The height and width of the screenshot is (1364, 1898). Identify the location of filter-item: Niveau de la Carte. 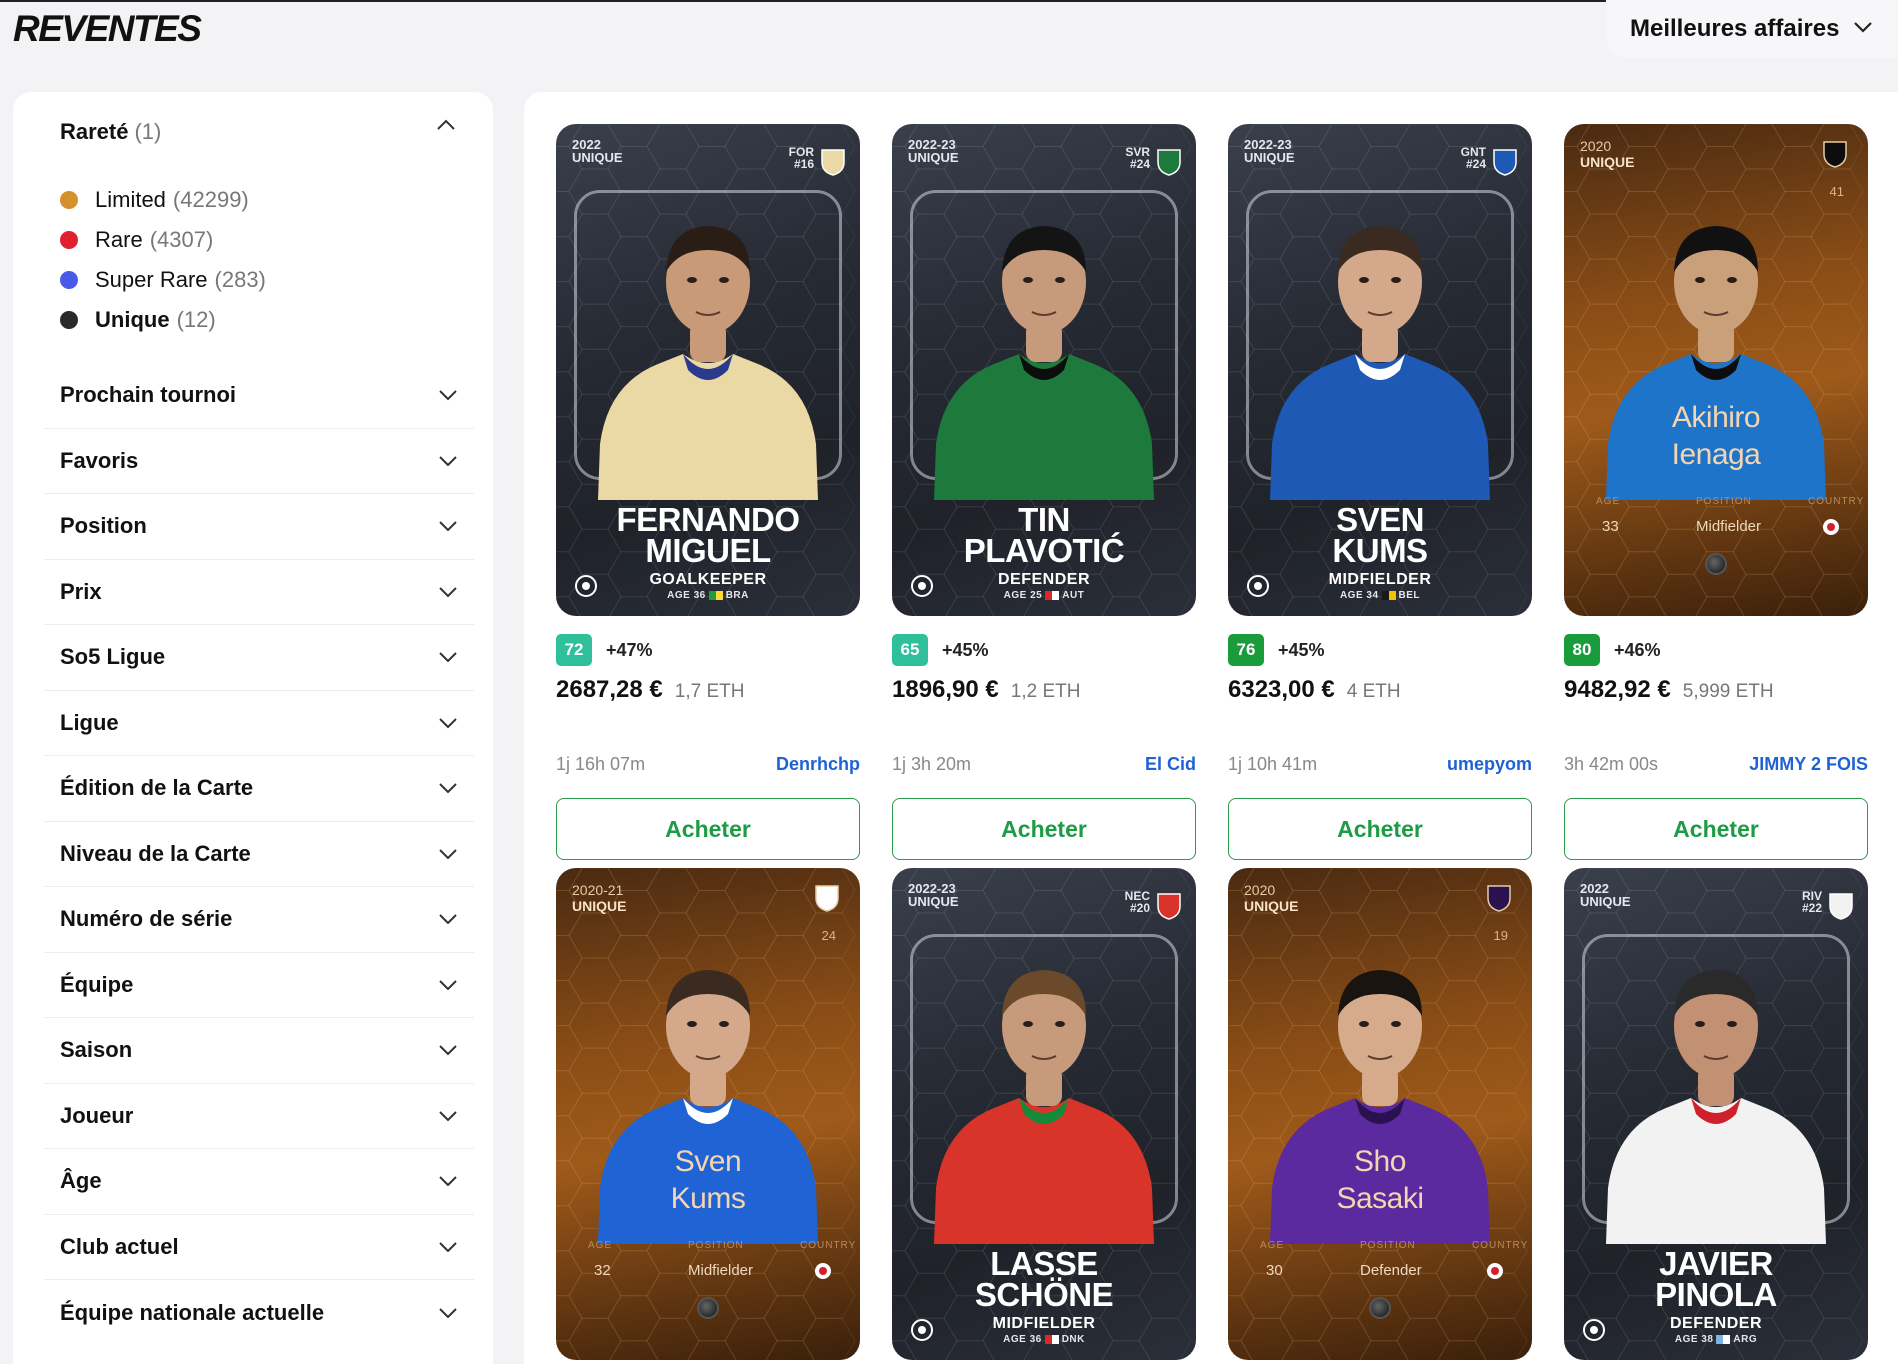
(259, 854).